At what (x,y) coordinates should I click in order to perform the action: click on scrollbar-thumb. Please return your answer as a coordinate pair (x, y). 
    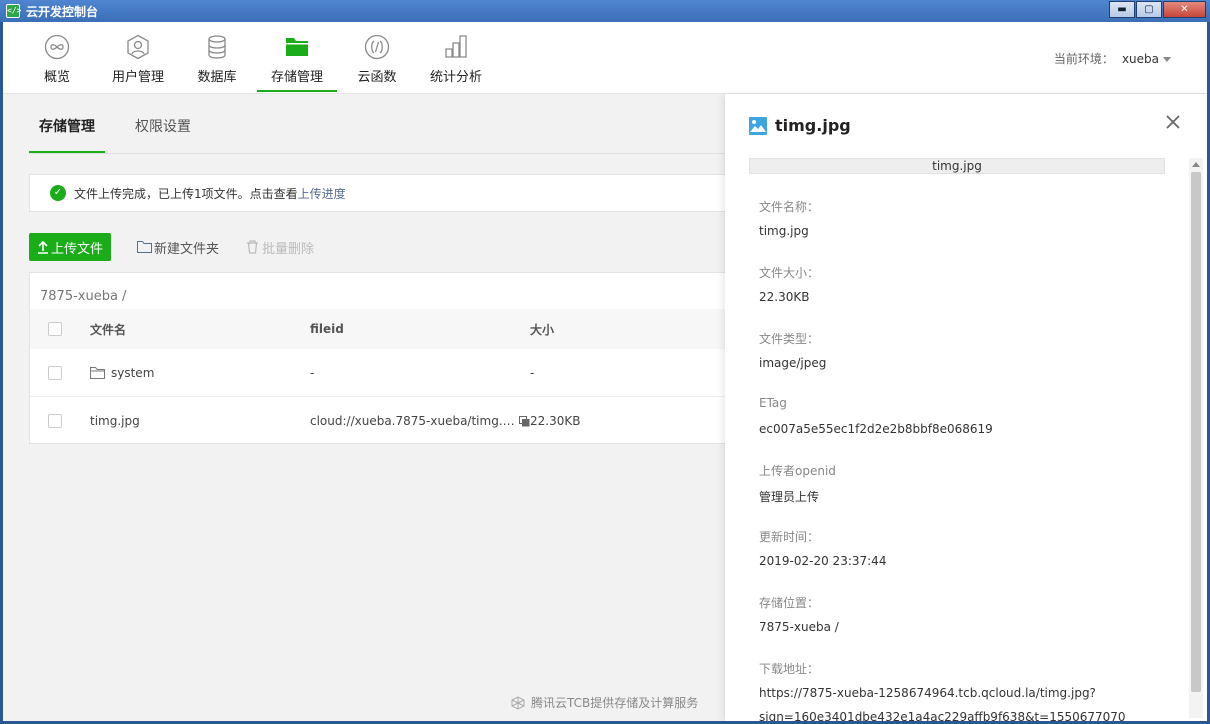
    Looking at the image, I should click on (1196, 432).